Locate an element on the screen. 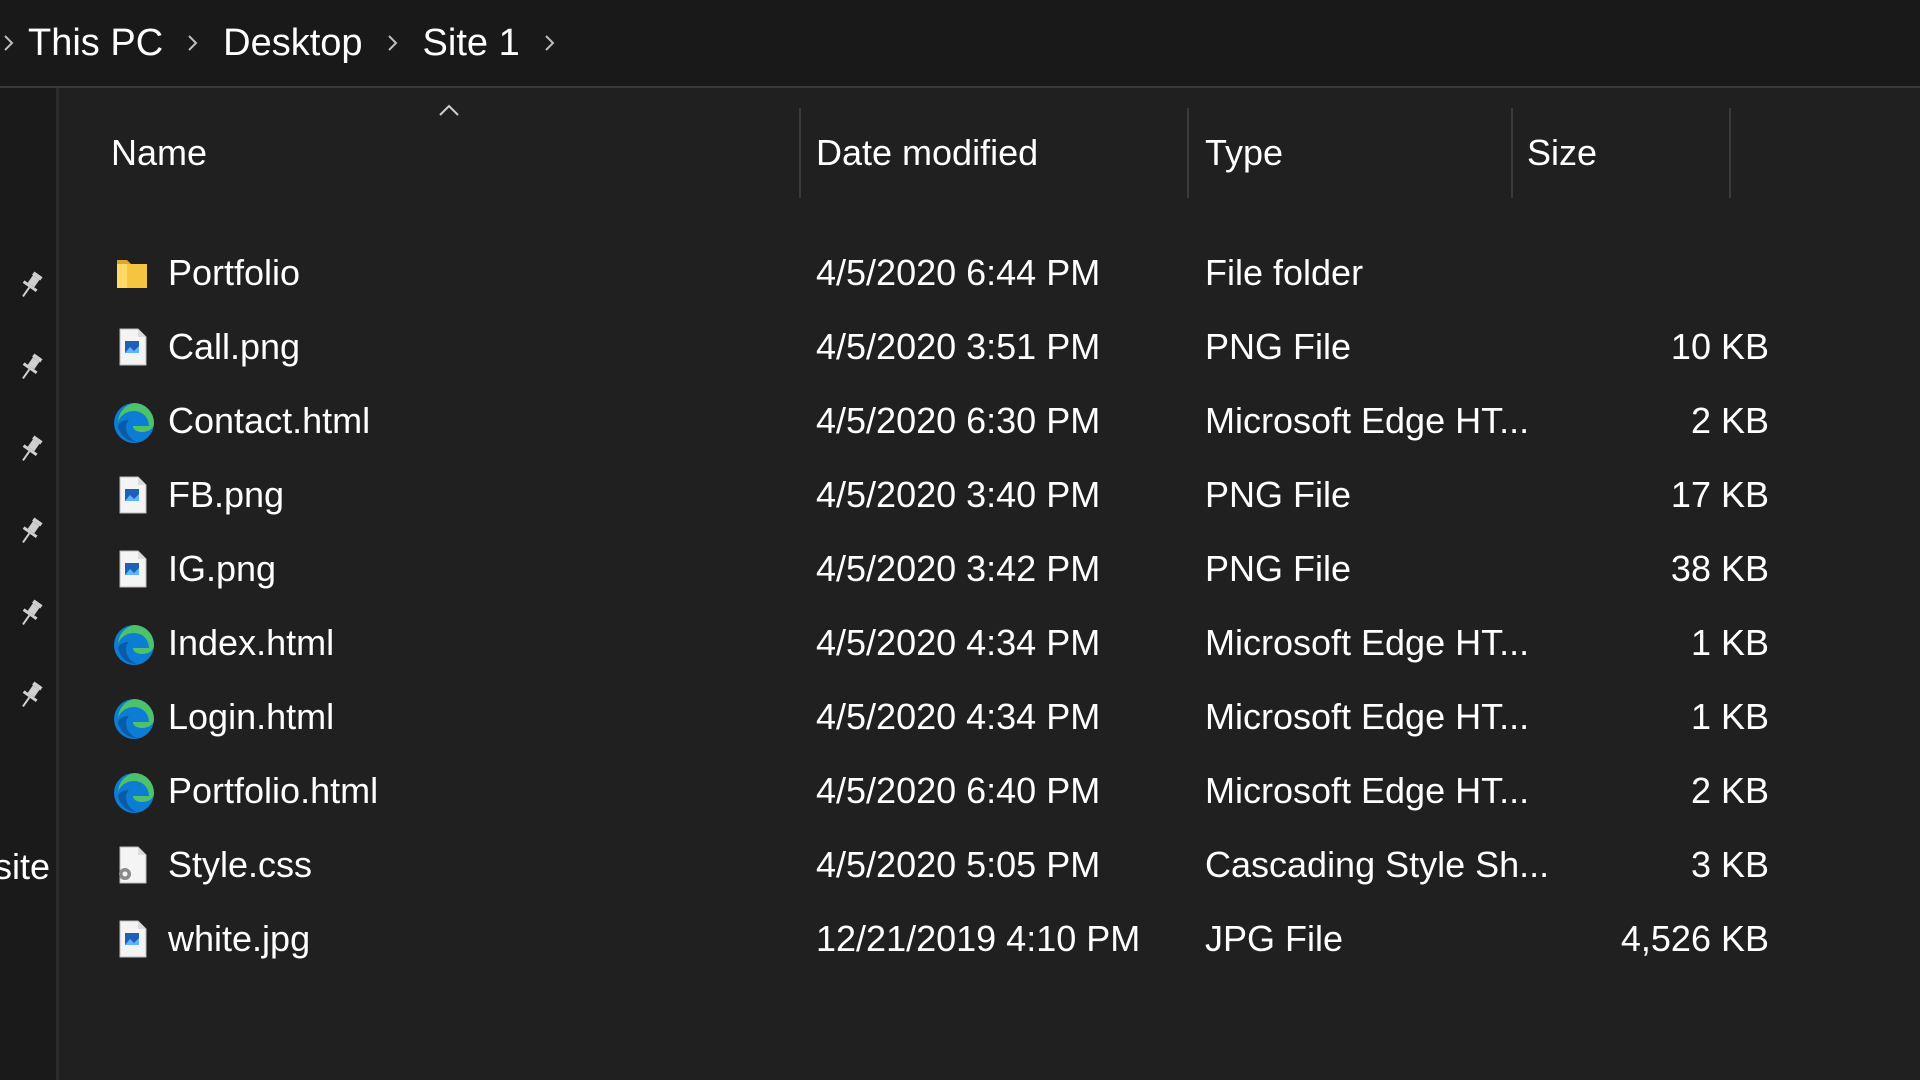  column-header-date-label: Date modified is located at coordinates (927, 152).